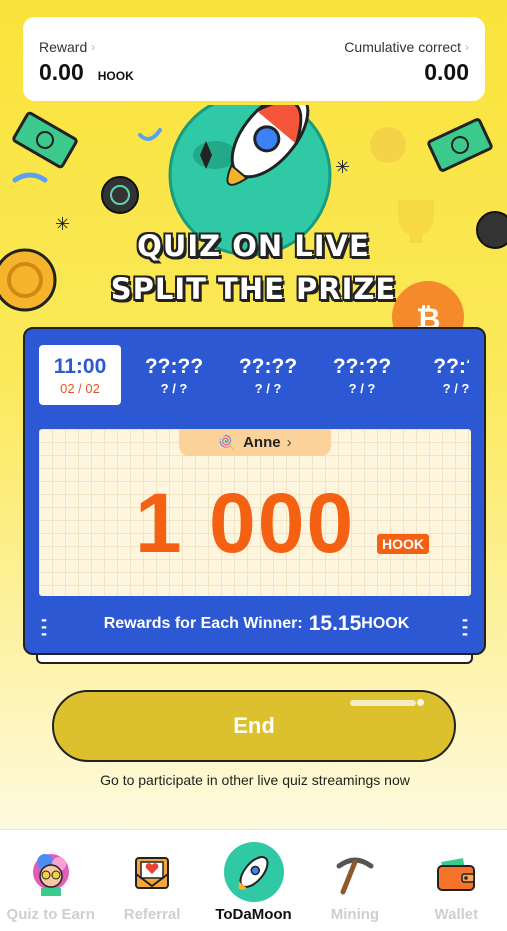 The image size is (507, 931). What do you see at coordinates (253, 872) in the screenshot?
I see `rocket-icon` at bounding box center [253, 872].